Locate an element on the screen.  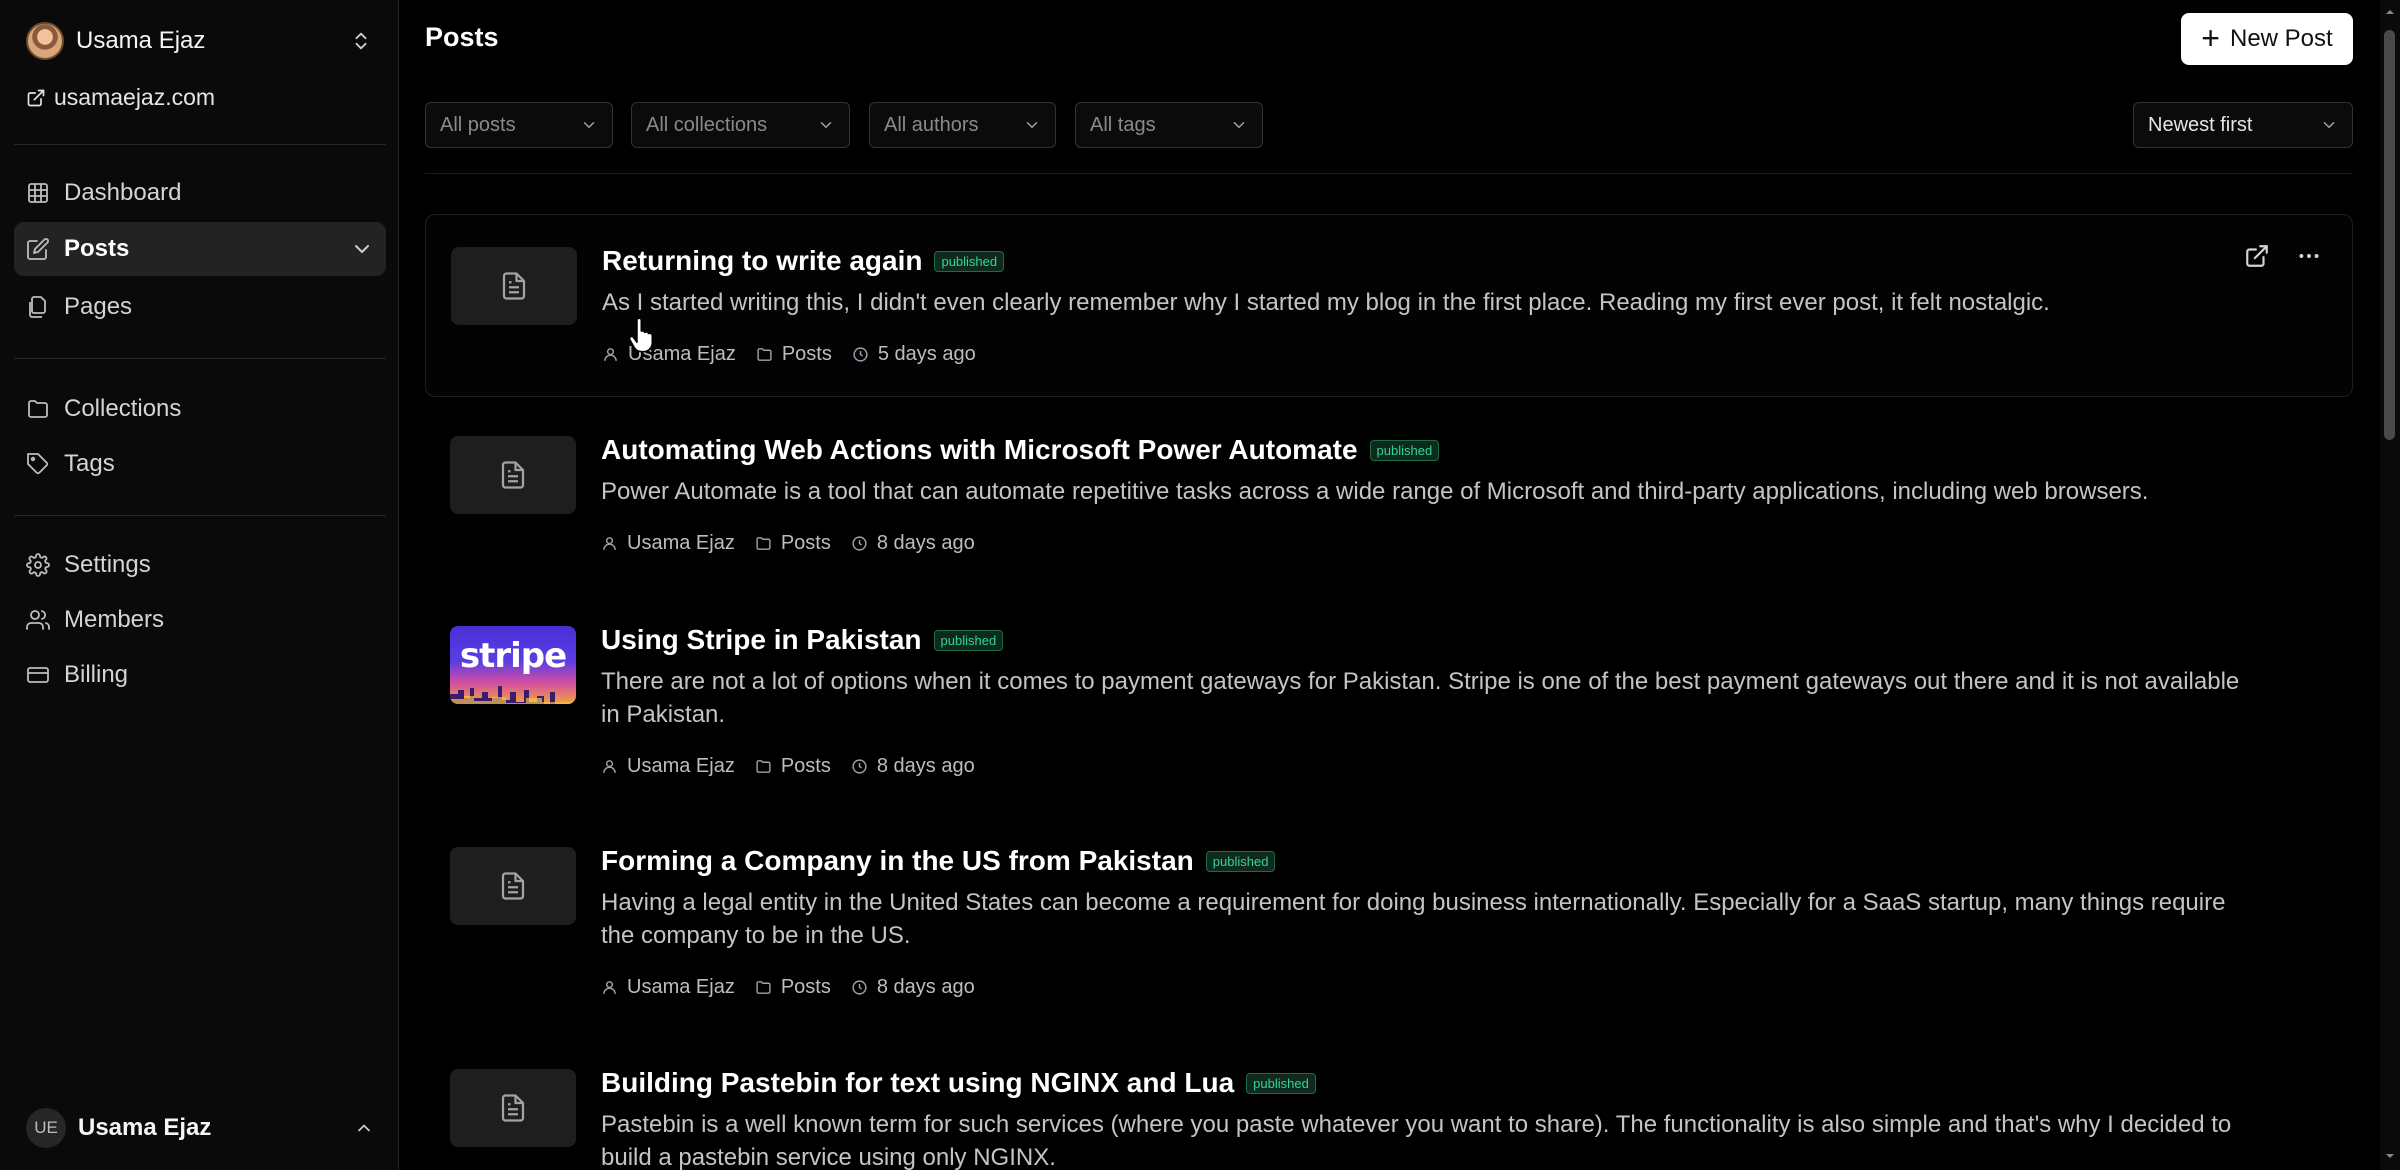
authors-filter-value: All authors is located at coordinates (931, 124).